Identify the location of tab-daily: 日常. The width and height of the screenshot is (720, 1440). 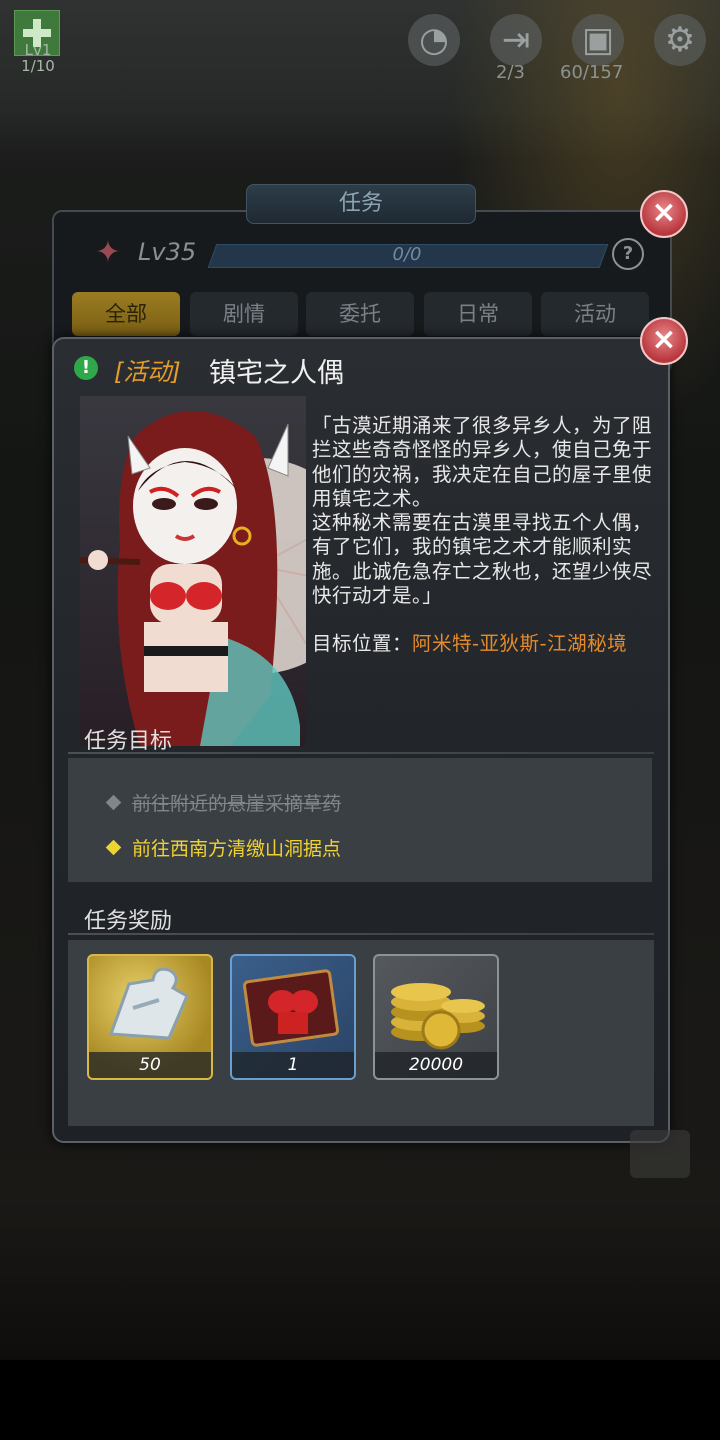
(478, 314).